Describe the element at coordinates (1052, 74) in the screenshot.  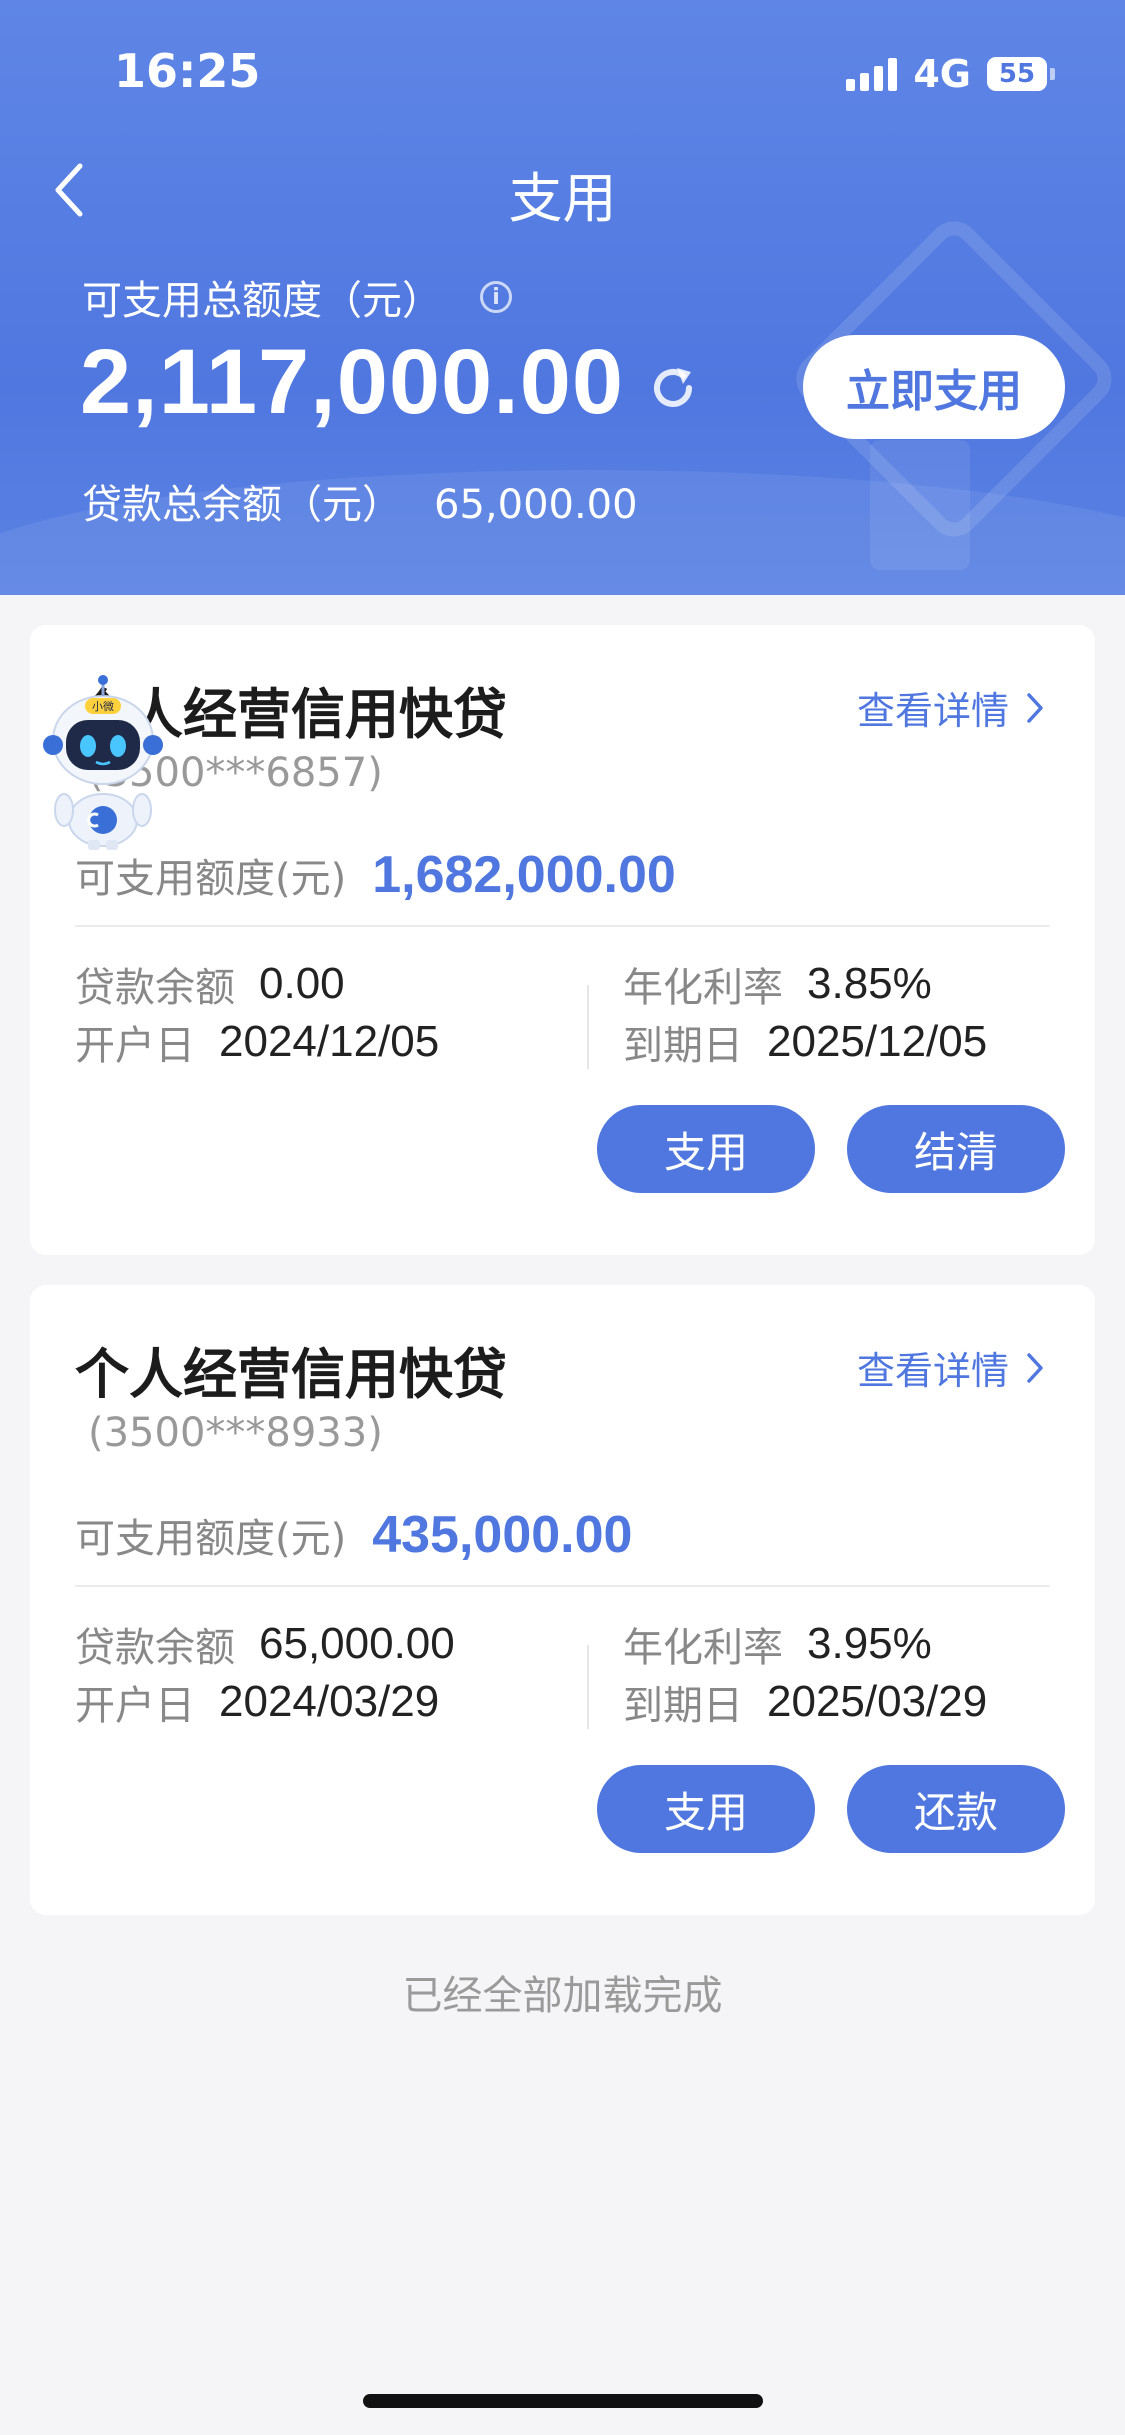
I see `battery-tip` at that location.